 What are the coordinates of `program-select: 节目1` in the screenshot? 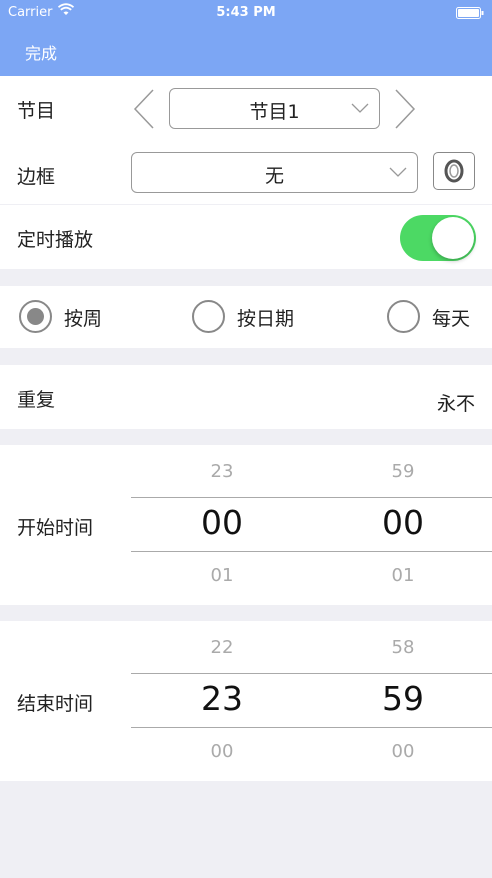 It's located at (274, 108).